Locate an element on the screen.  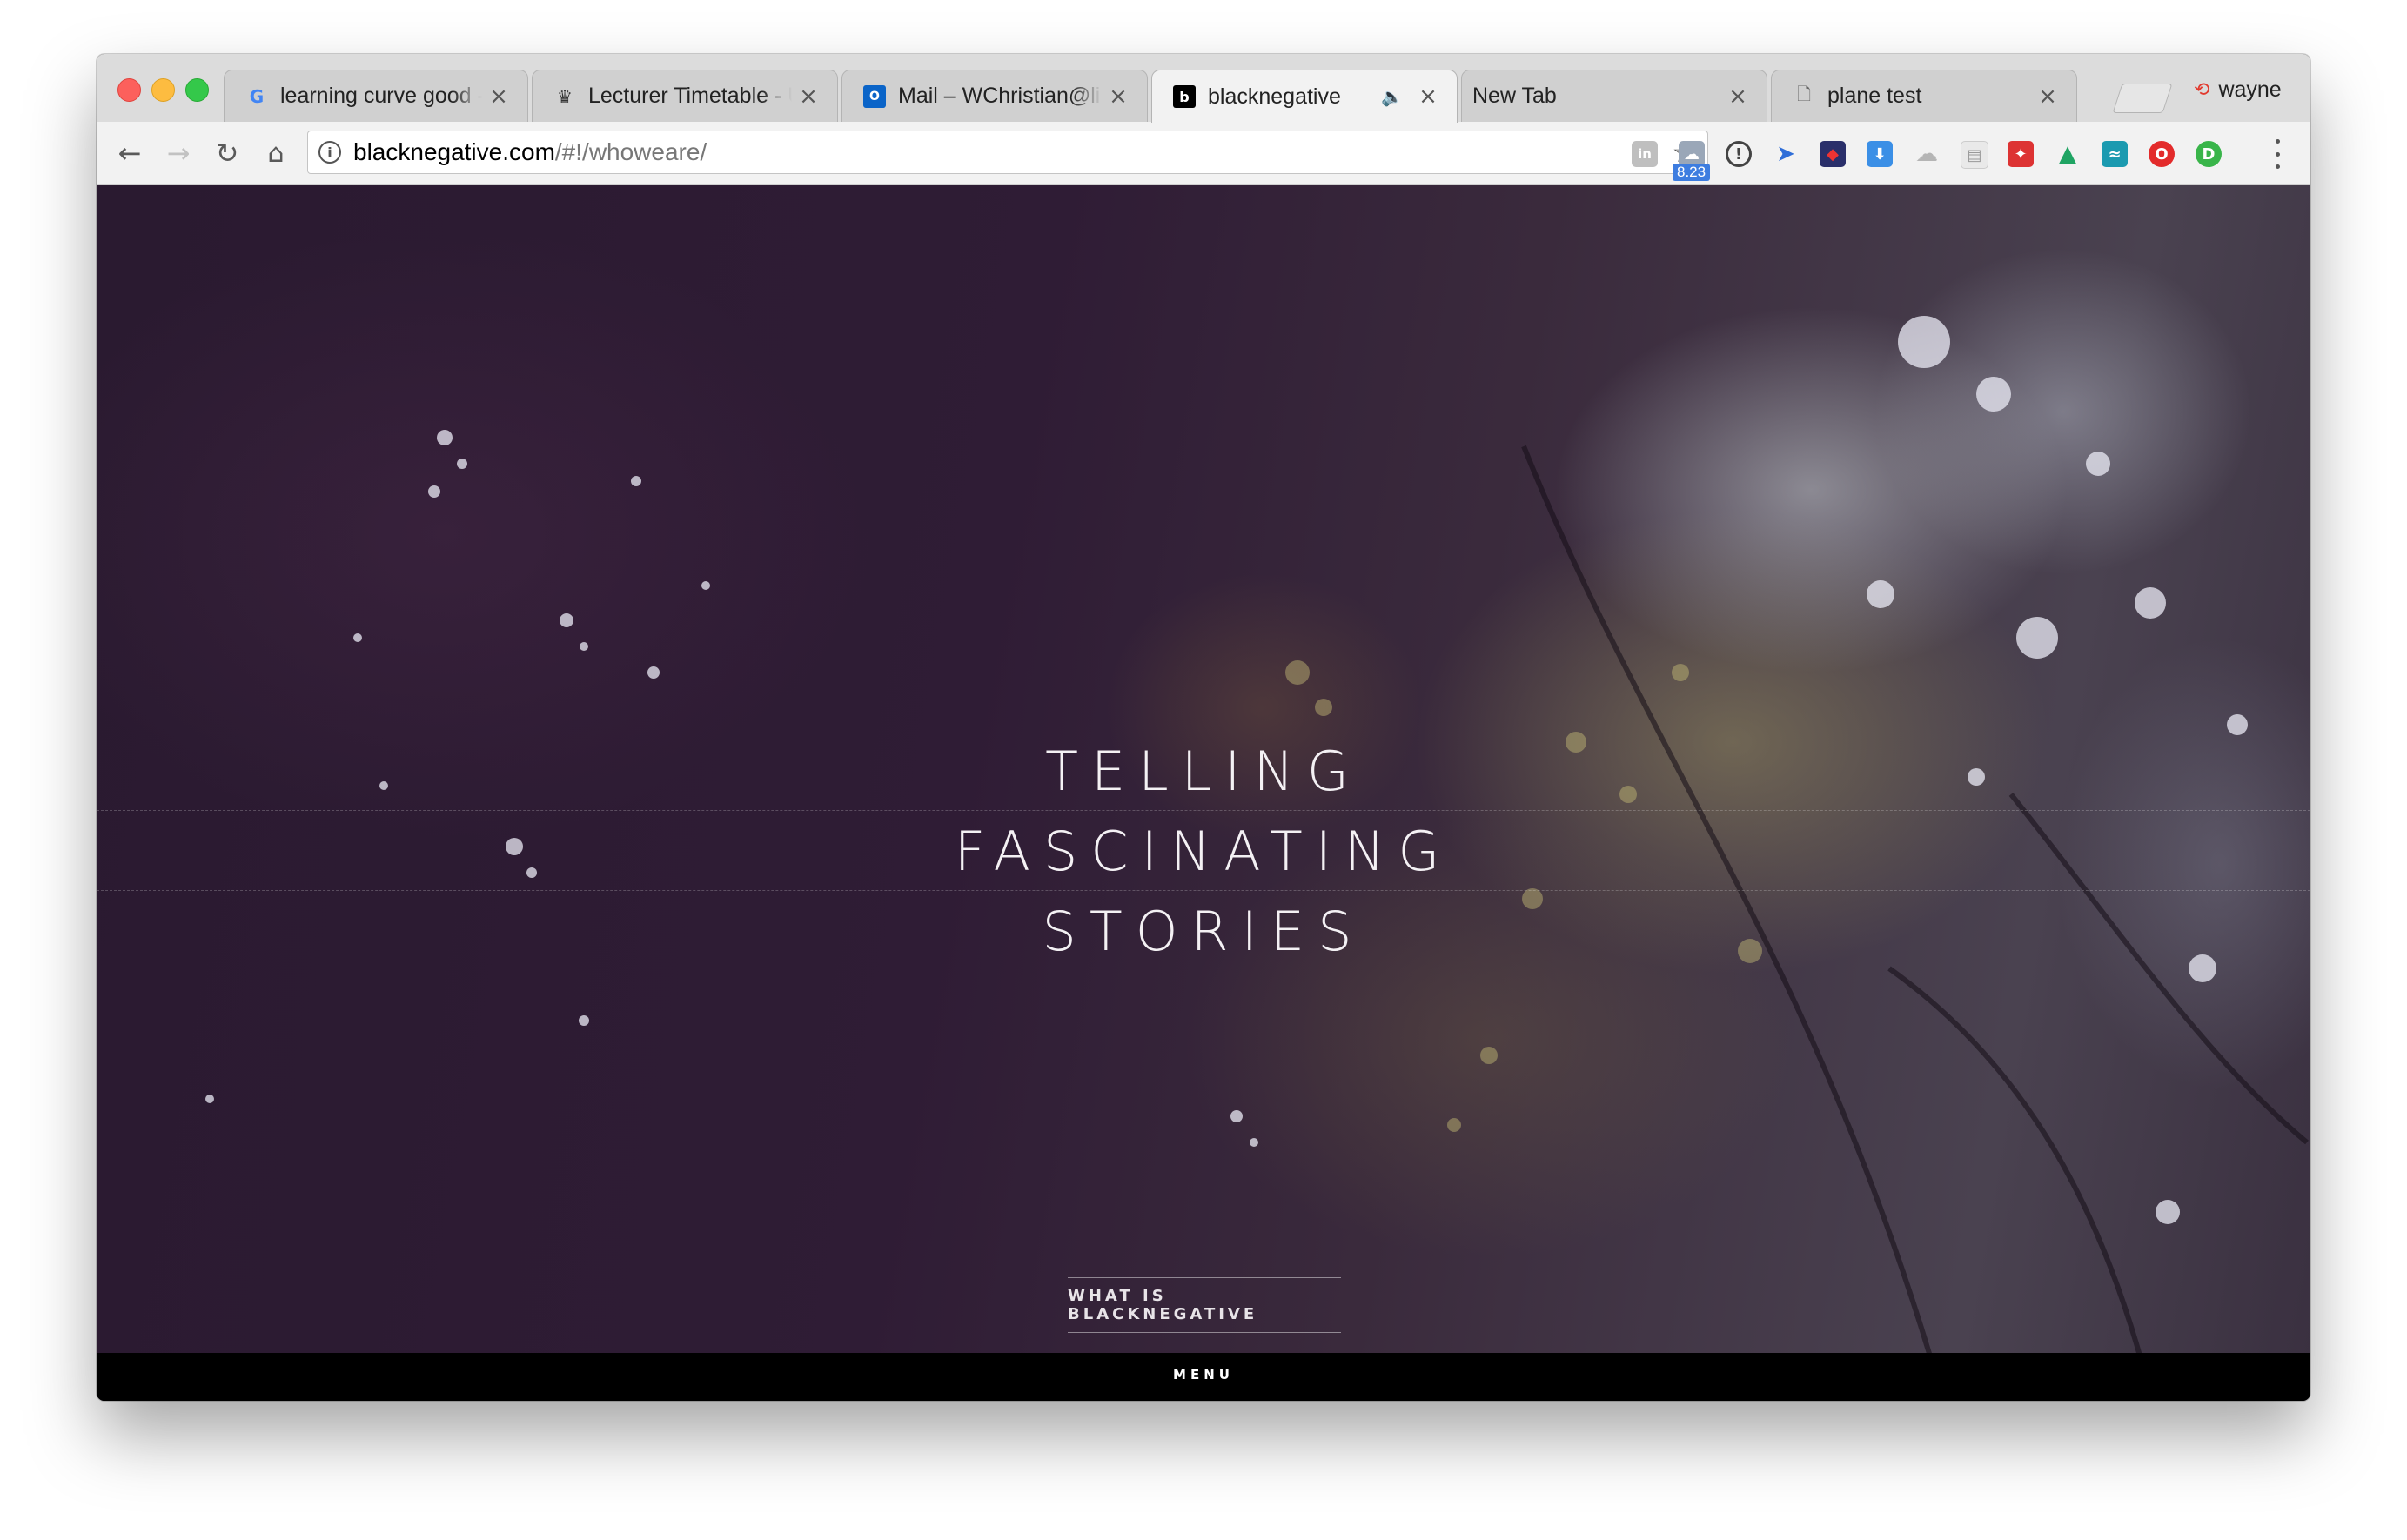
shield-ext-icon: ✦ is located at coordinates (2021, 154).